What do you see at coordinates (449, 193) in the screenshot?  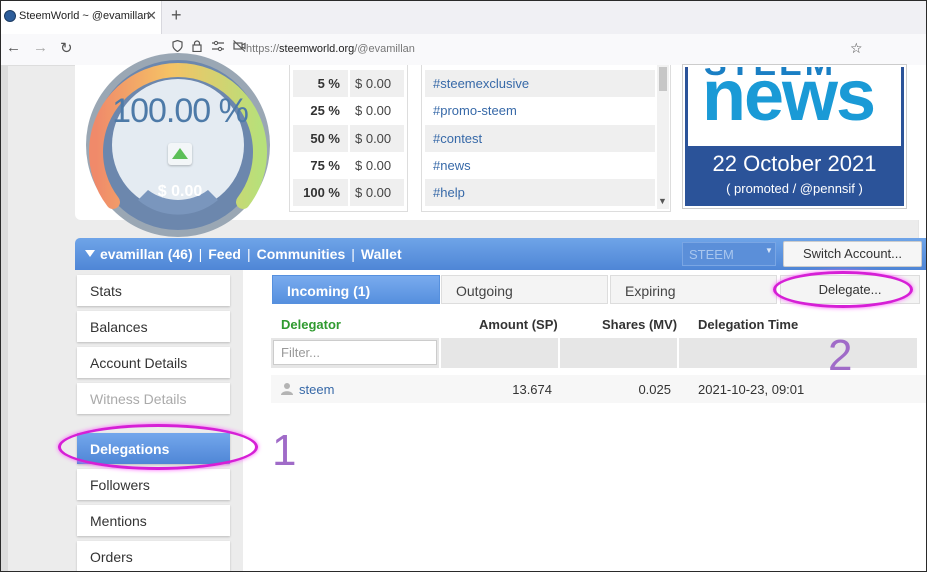 I see `tag-label: #help` at bounding box center [449, 193].